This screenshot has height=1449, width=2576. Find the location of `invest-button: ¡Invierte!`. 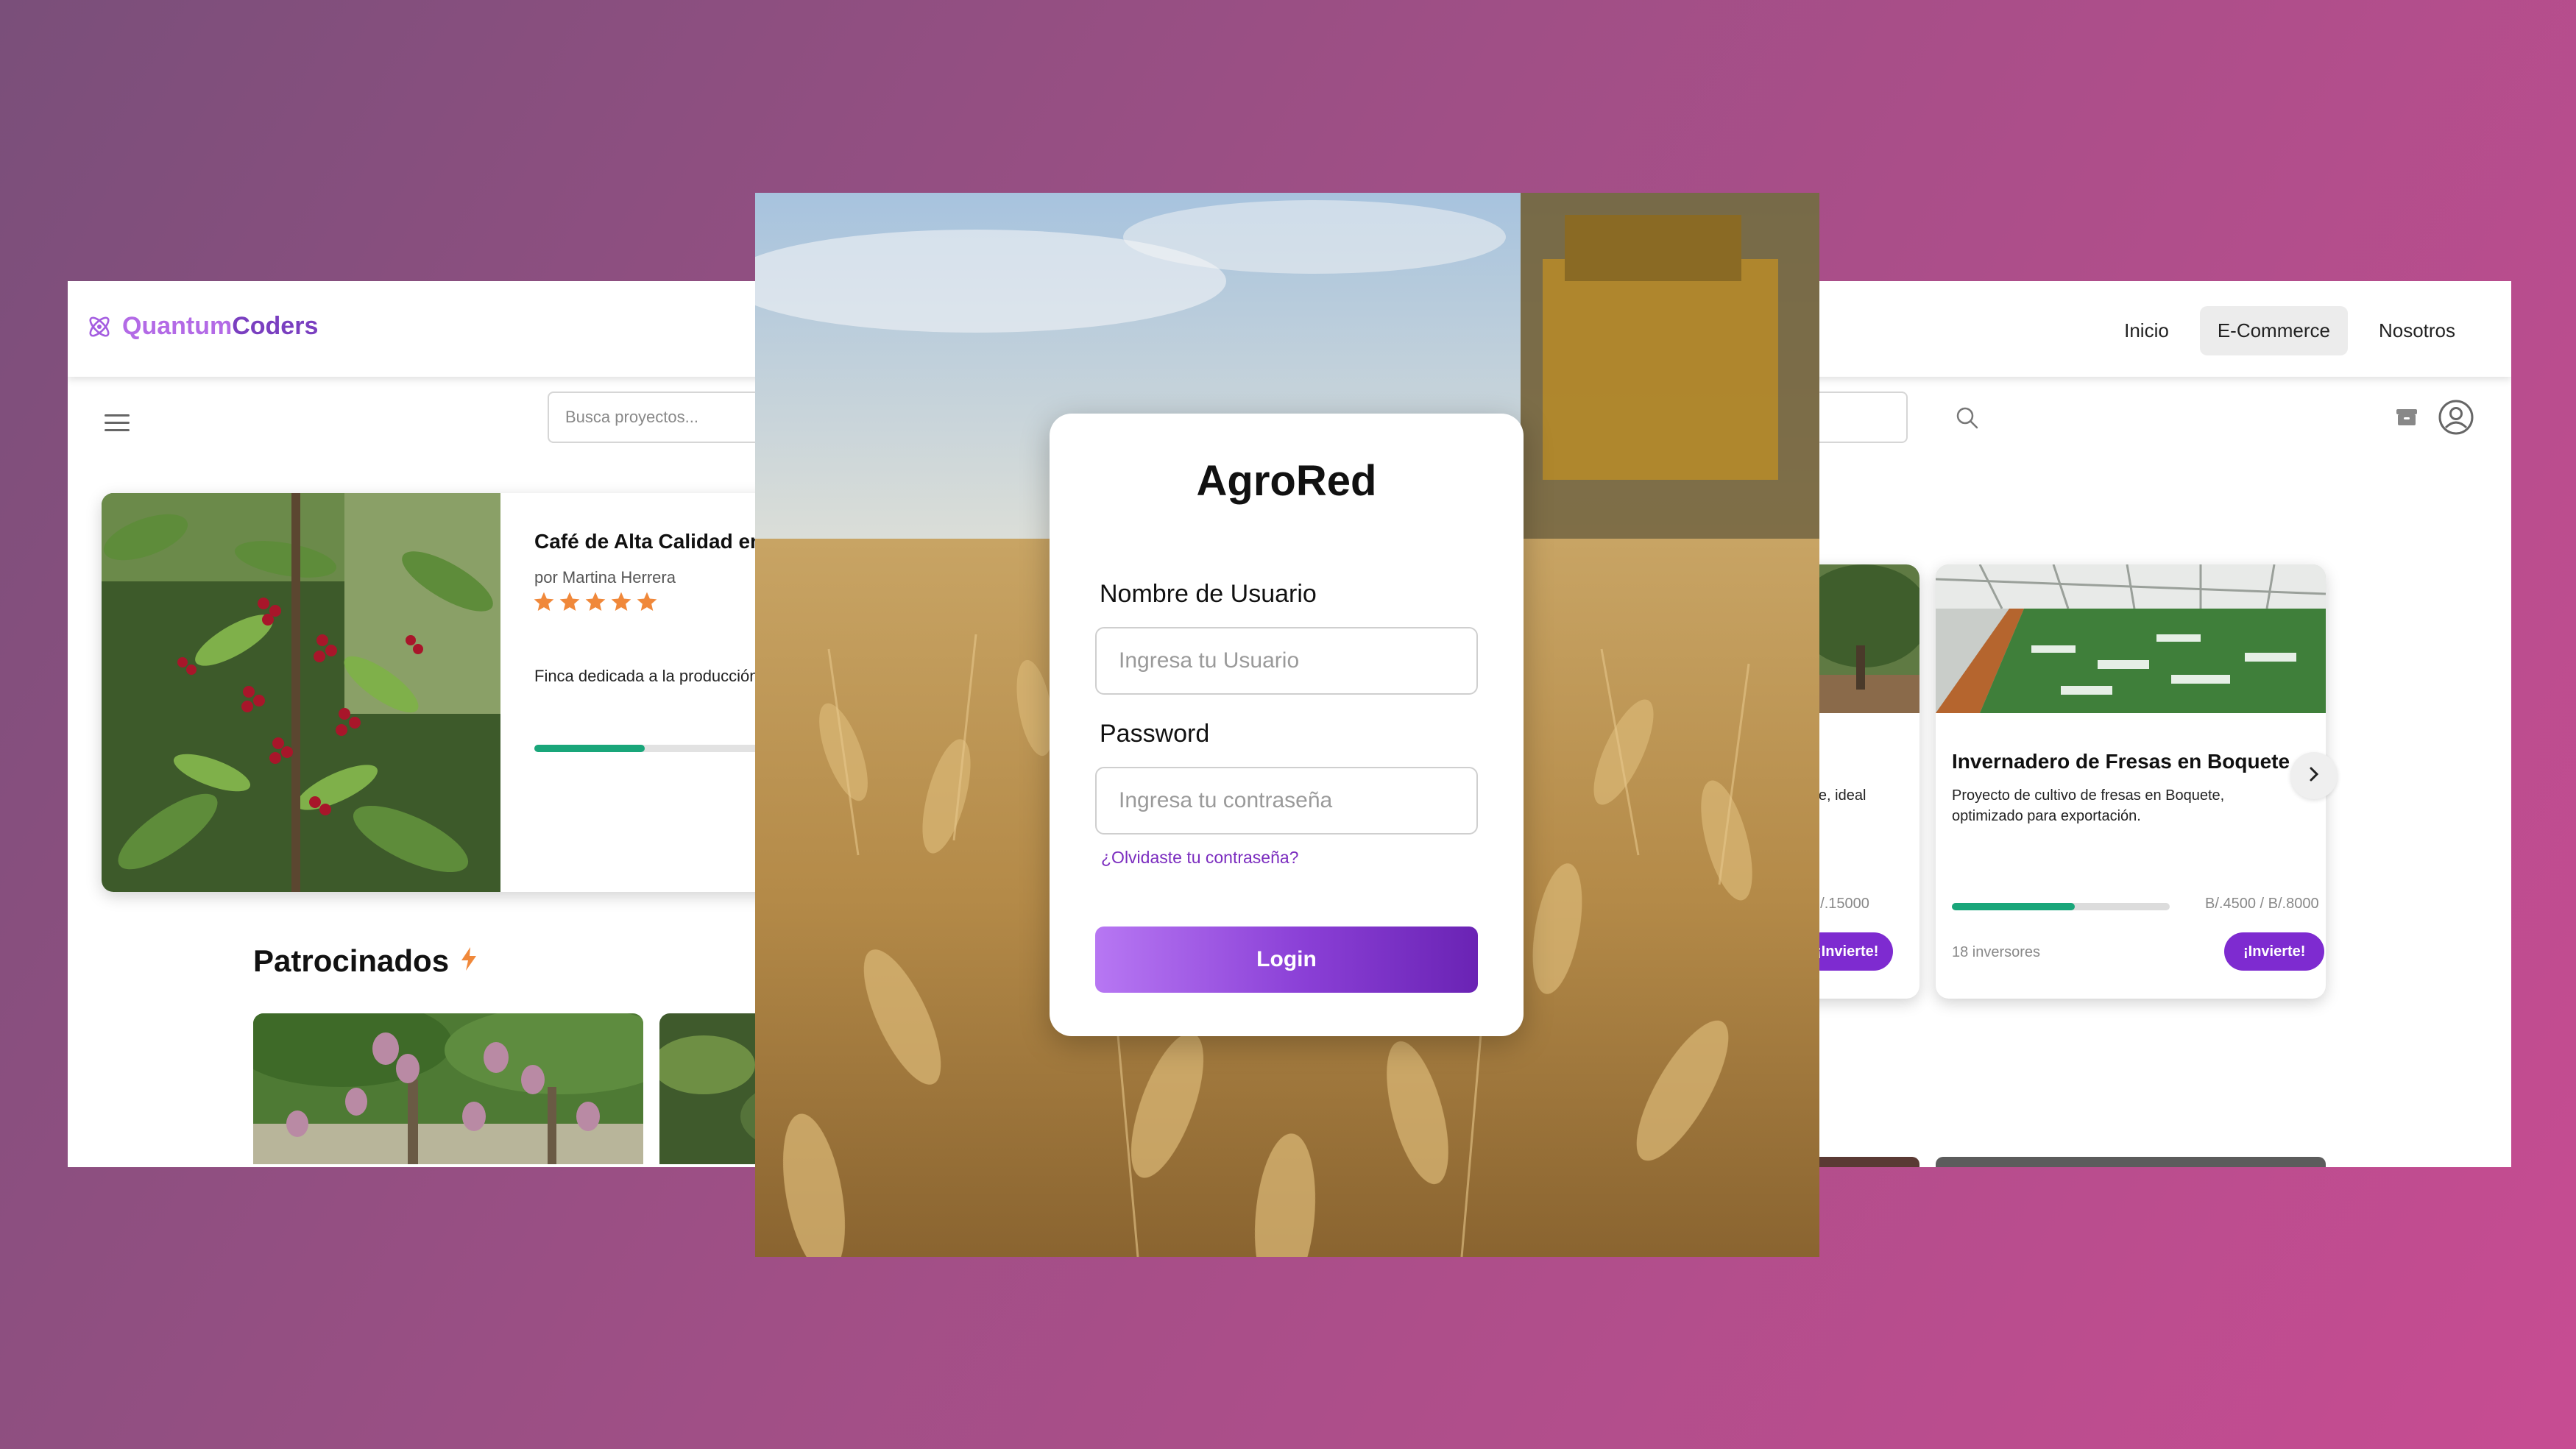

invest-button: ¡Invierte! is located at coordinates (2274, 951).